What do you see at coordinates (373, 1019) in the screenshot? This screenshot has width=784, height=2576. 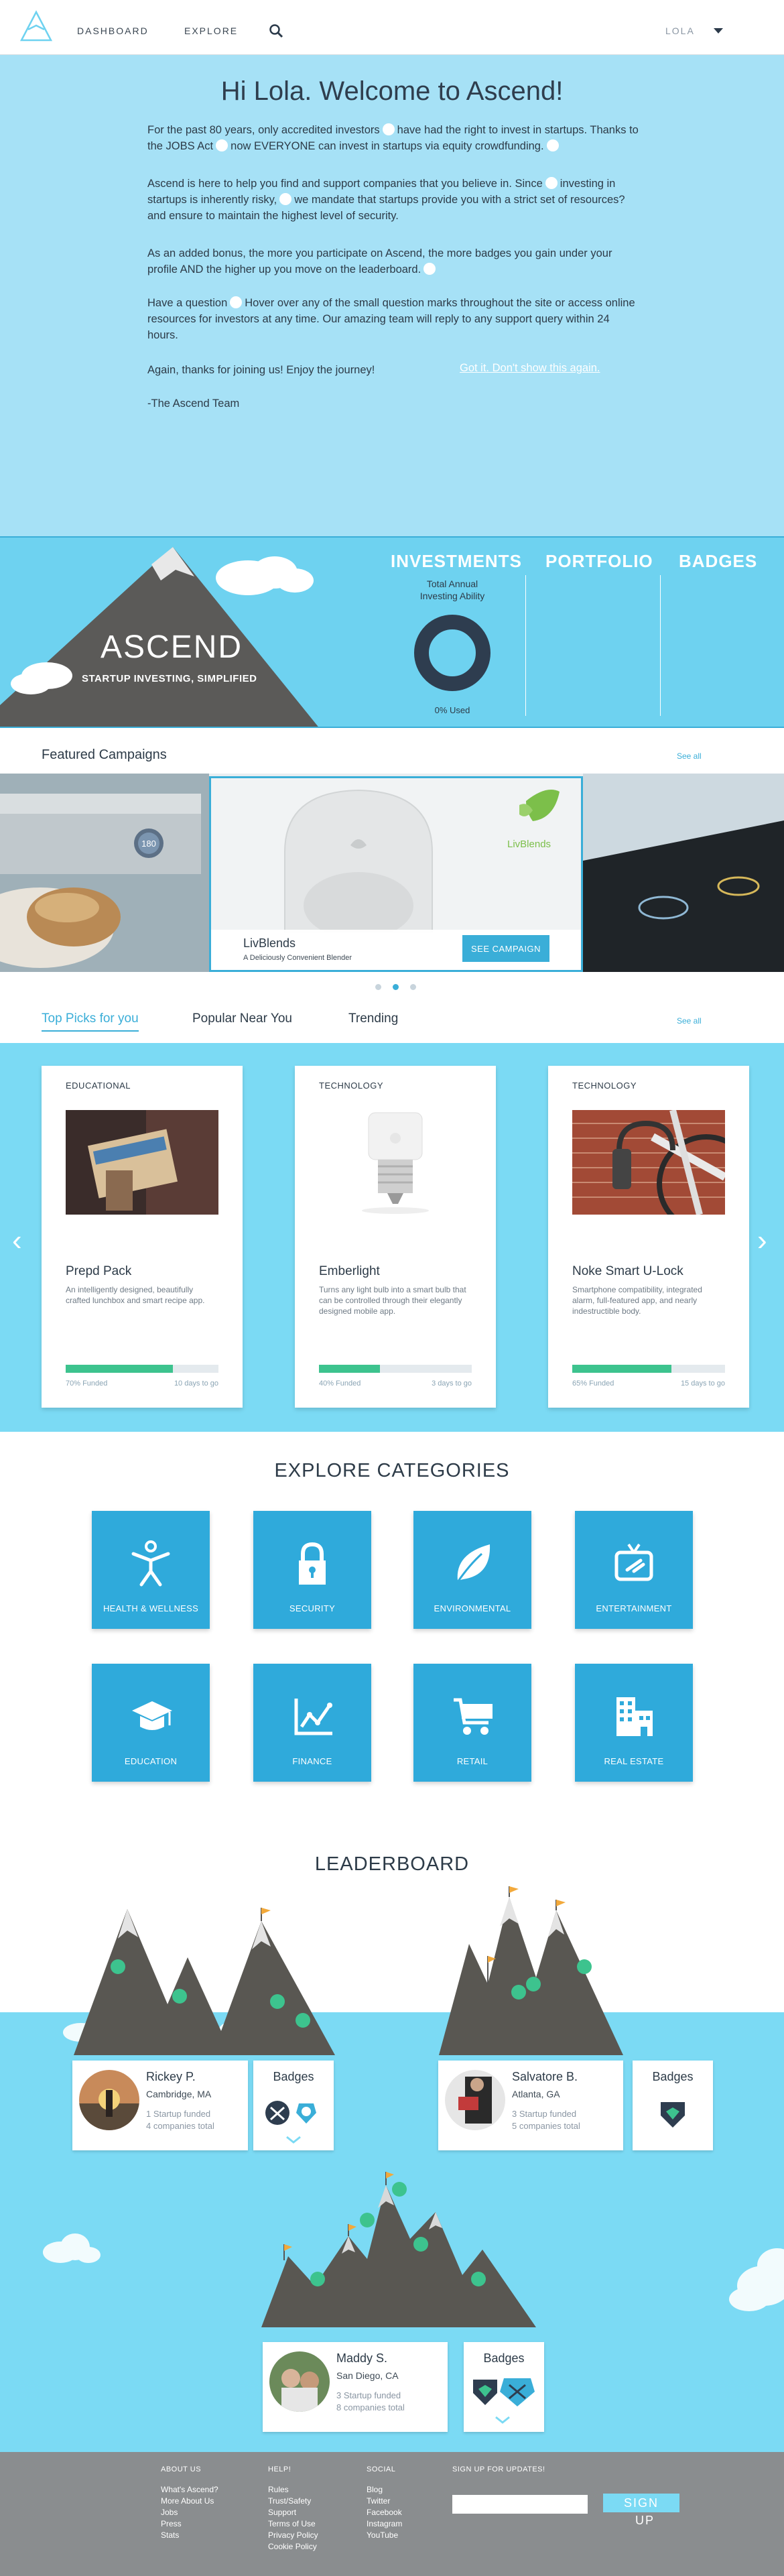 I see `tab-trending: Trending` at bounding box center [373, 1019].